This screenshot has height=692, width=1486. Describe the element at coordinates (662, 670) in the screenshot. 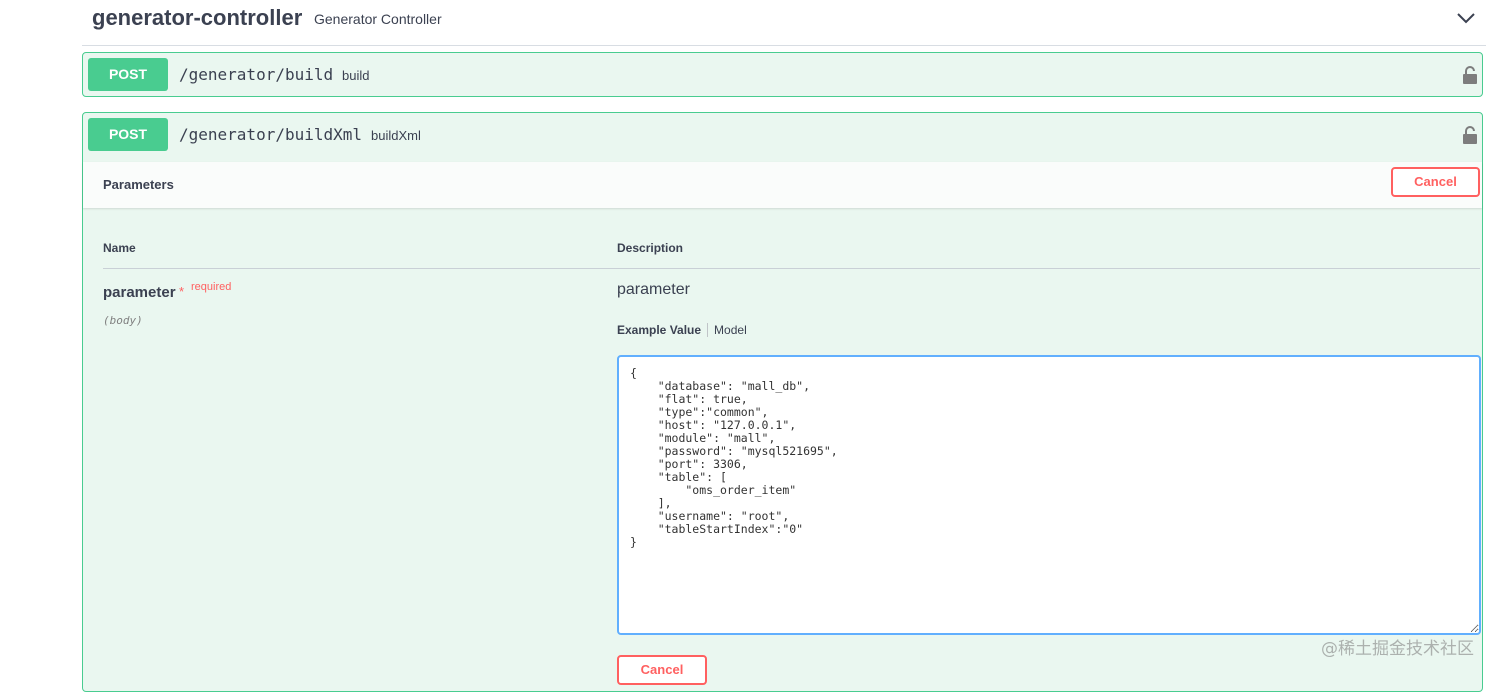

I see `cancel-button-bottom: Cancel` at that location.